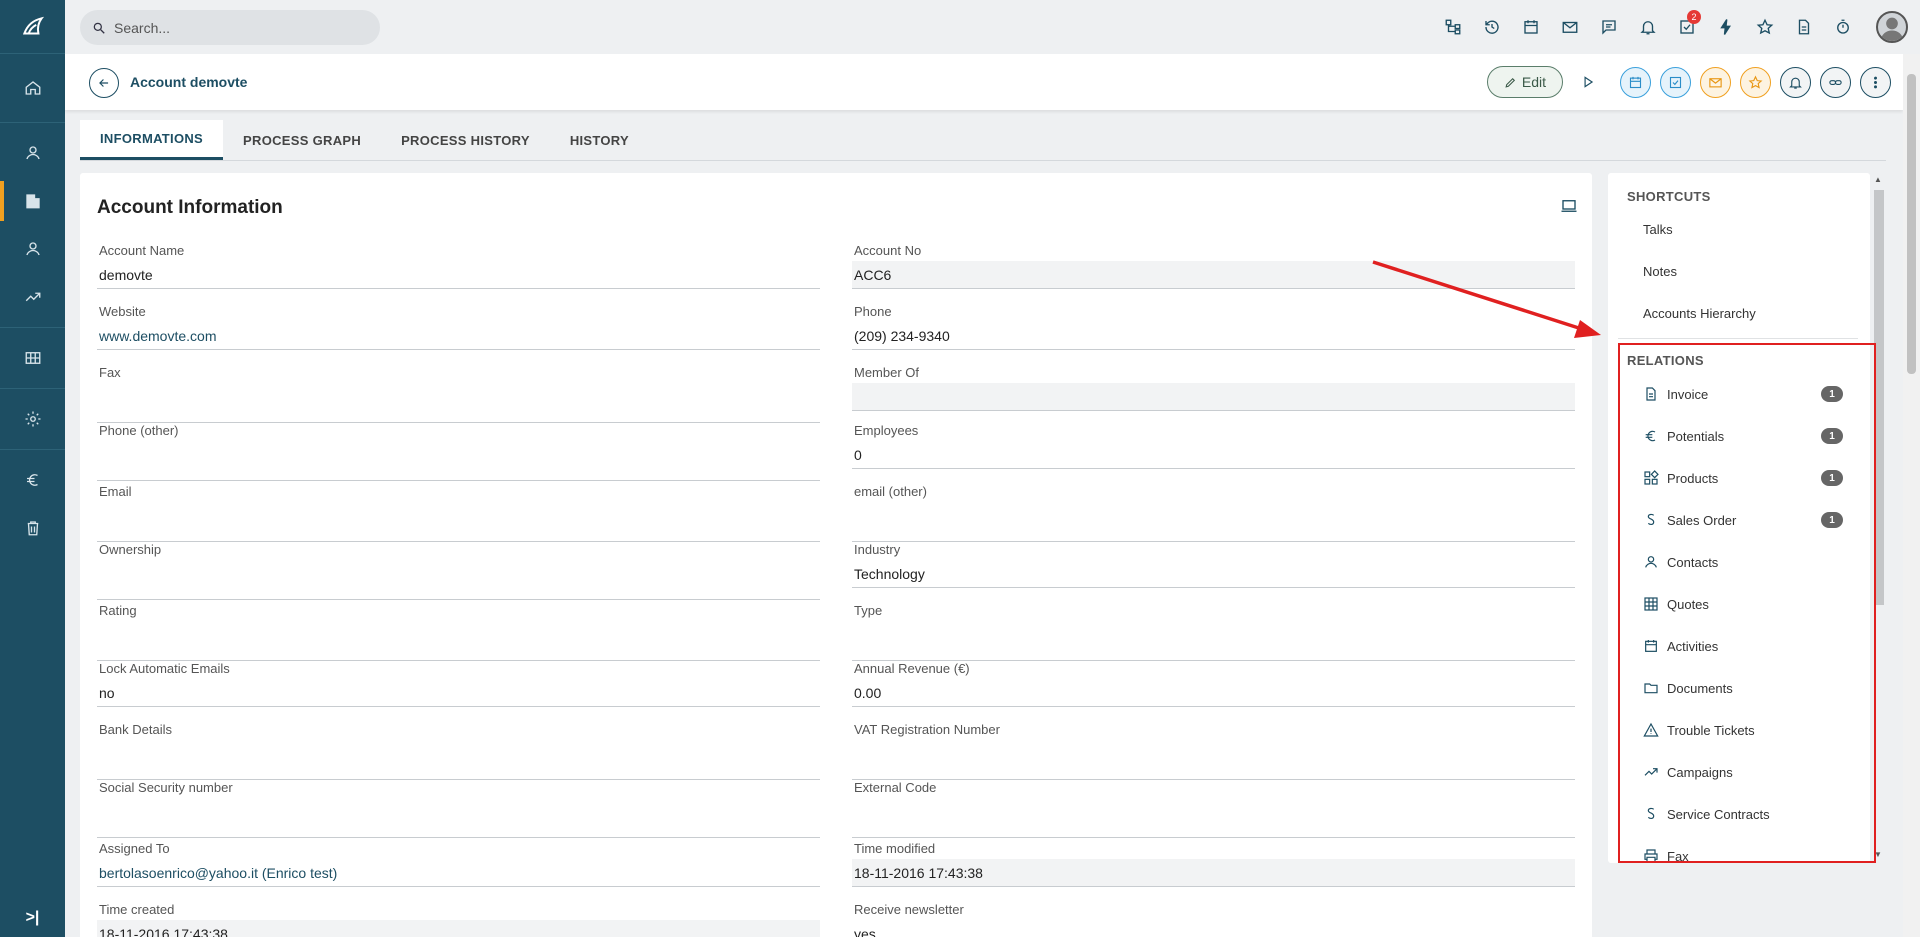 The image size is (1920, 937). Describe the element at coordinates (983, 160) in the screenshot. I see `tabs-divider` at that location.